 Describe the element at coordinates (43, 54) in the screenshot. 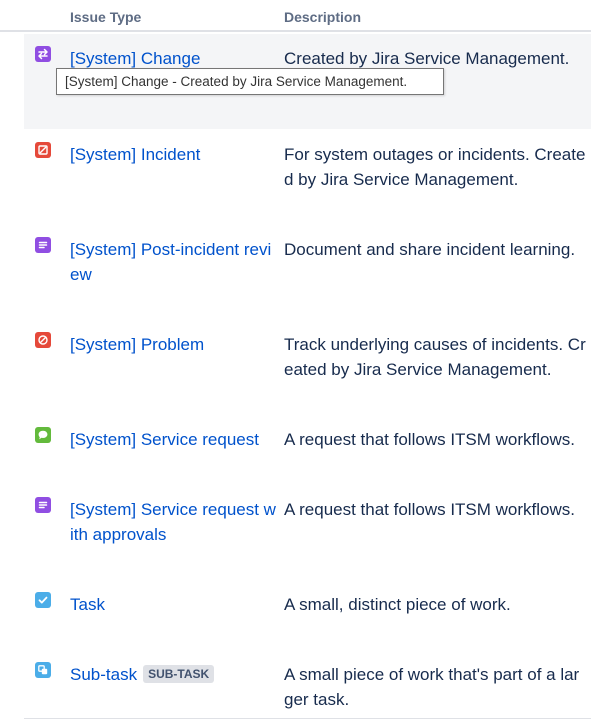

I see `change-icon` at that location.